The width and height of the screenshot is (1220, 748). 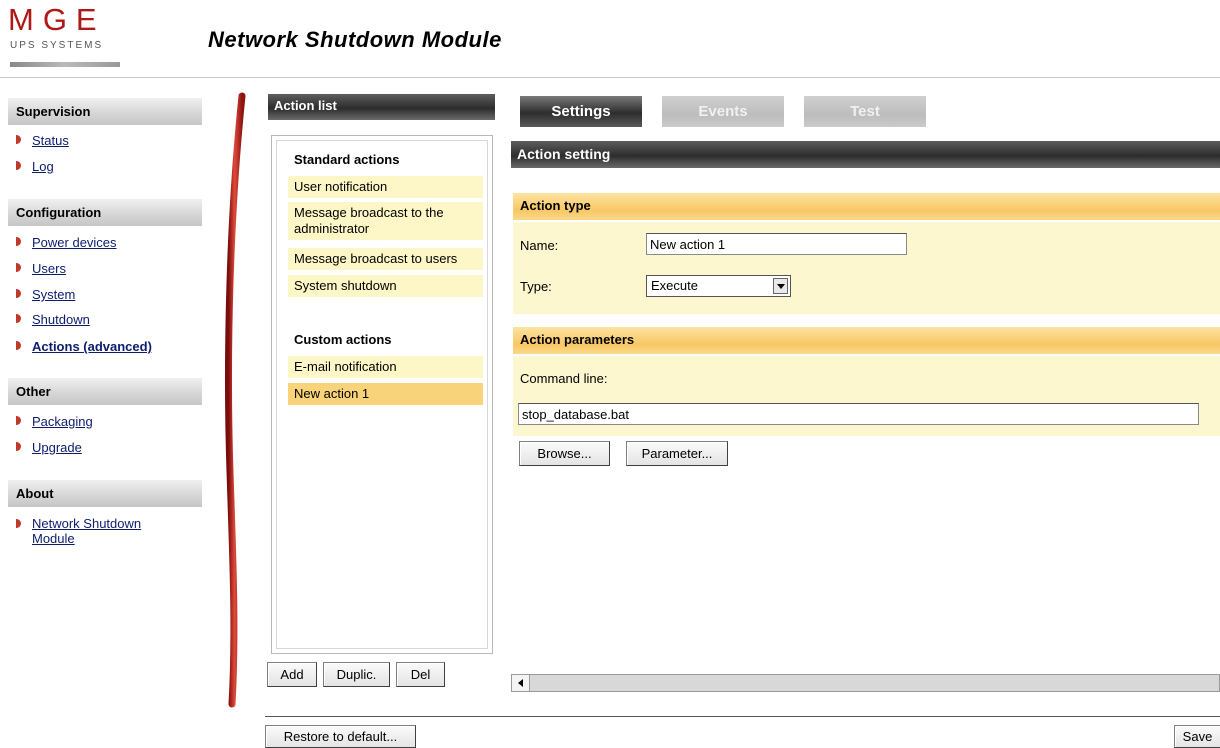 What do you see at coordinates (385, 394) in the screenshot?
I see `list-item-new-action-1: New action 1` at bounding box center [385, 394].